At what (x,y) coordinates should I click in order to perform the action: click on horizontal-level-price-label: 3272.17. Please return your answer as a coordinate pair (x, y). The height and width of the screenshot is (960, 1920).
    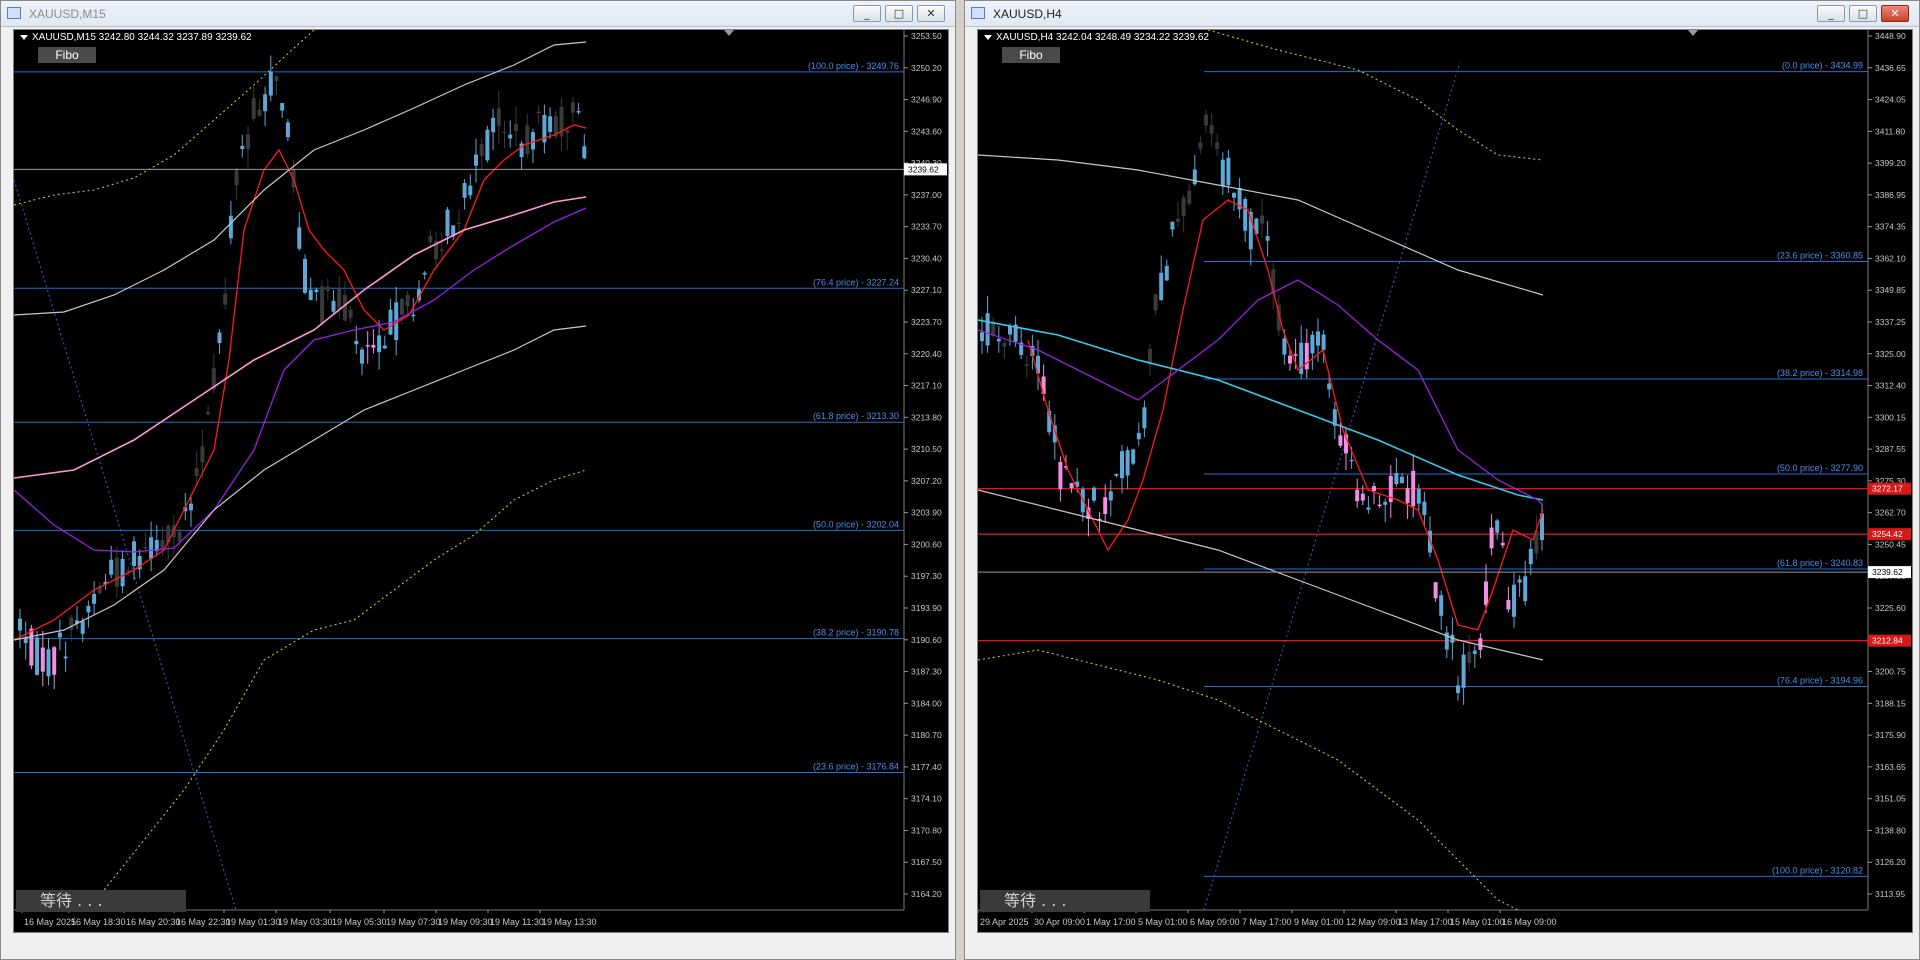
    Looking at the image, I should click on (1887, 489).